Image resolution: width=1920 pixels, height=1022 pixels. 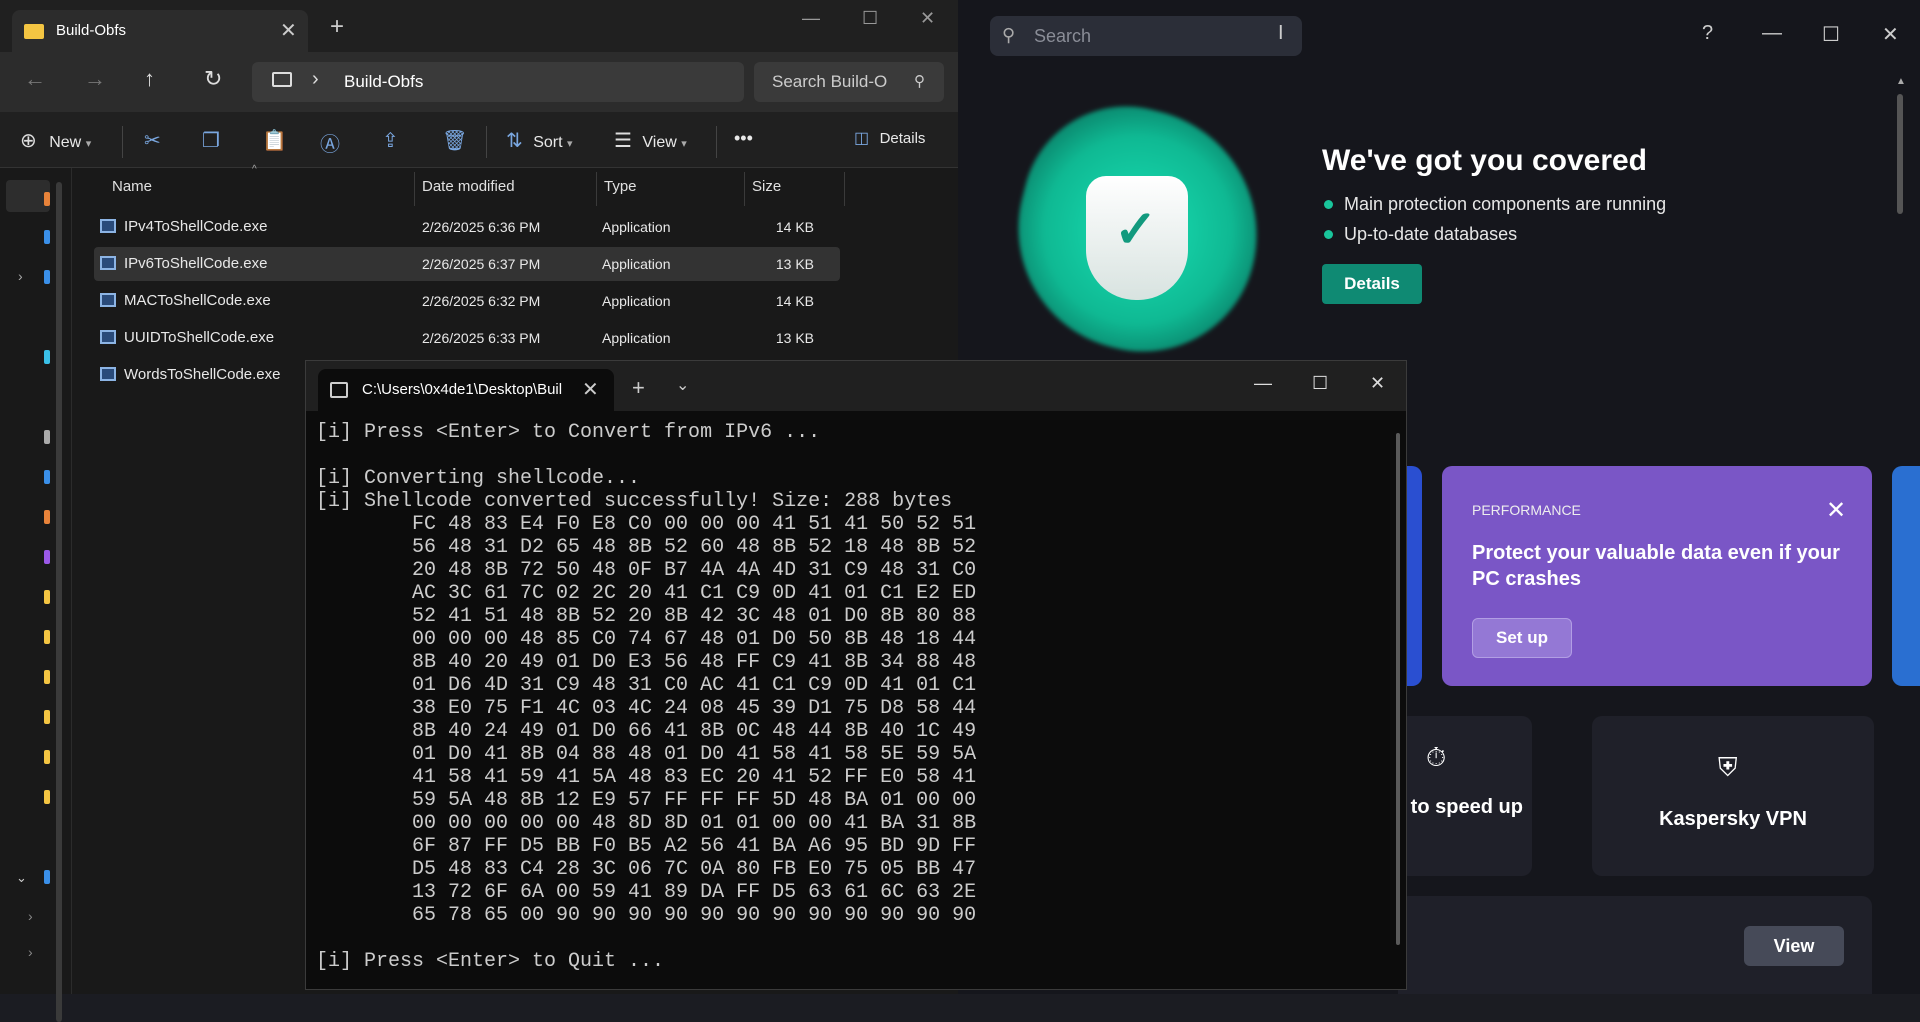 What do you see at coordinates (196, 263) in the screenshot?
I see `file-name: IPv6ToShellCode.exe` at bounding box center [196, 263].